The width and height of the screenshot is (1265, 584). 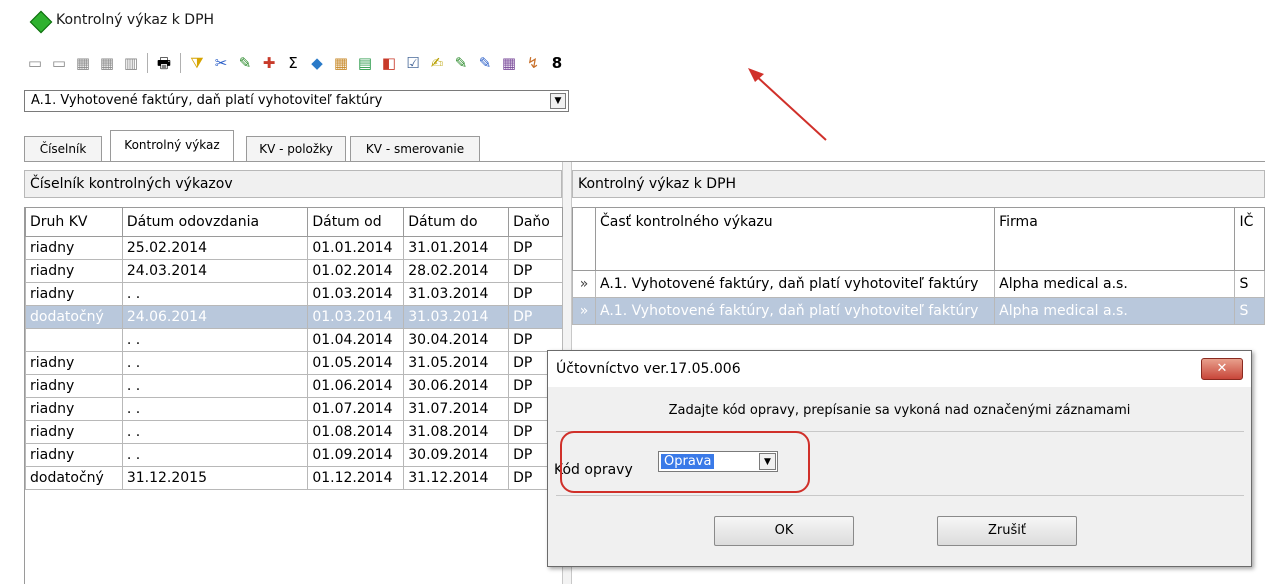 What do you see at coordinates (899, 369) in the screenshot?
I see `dialog-titlebar: Účtovníctvo ver.17.05.006 ✕` at bounding box center [899, 369].